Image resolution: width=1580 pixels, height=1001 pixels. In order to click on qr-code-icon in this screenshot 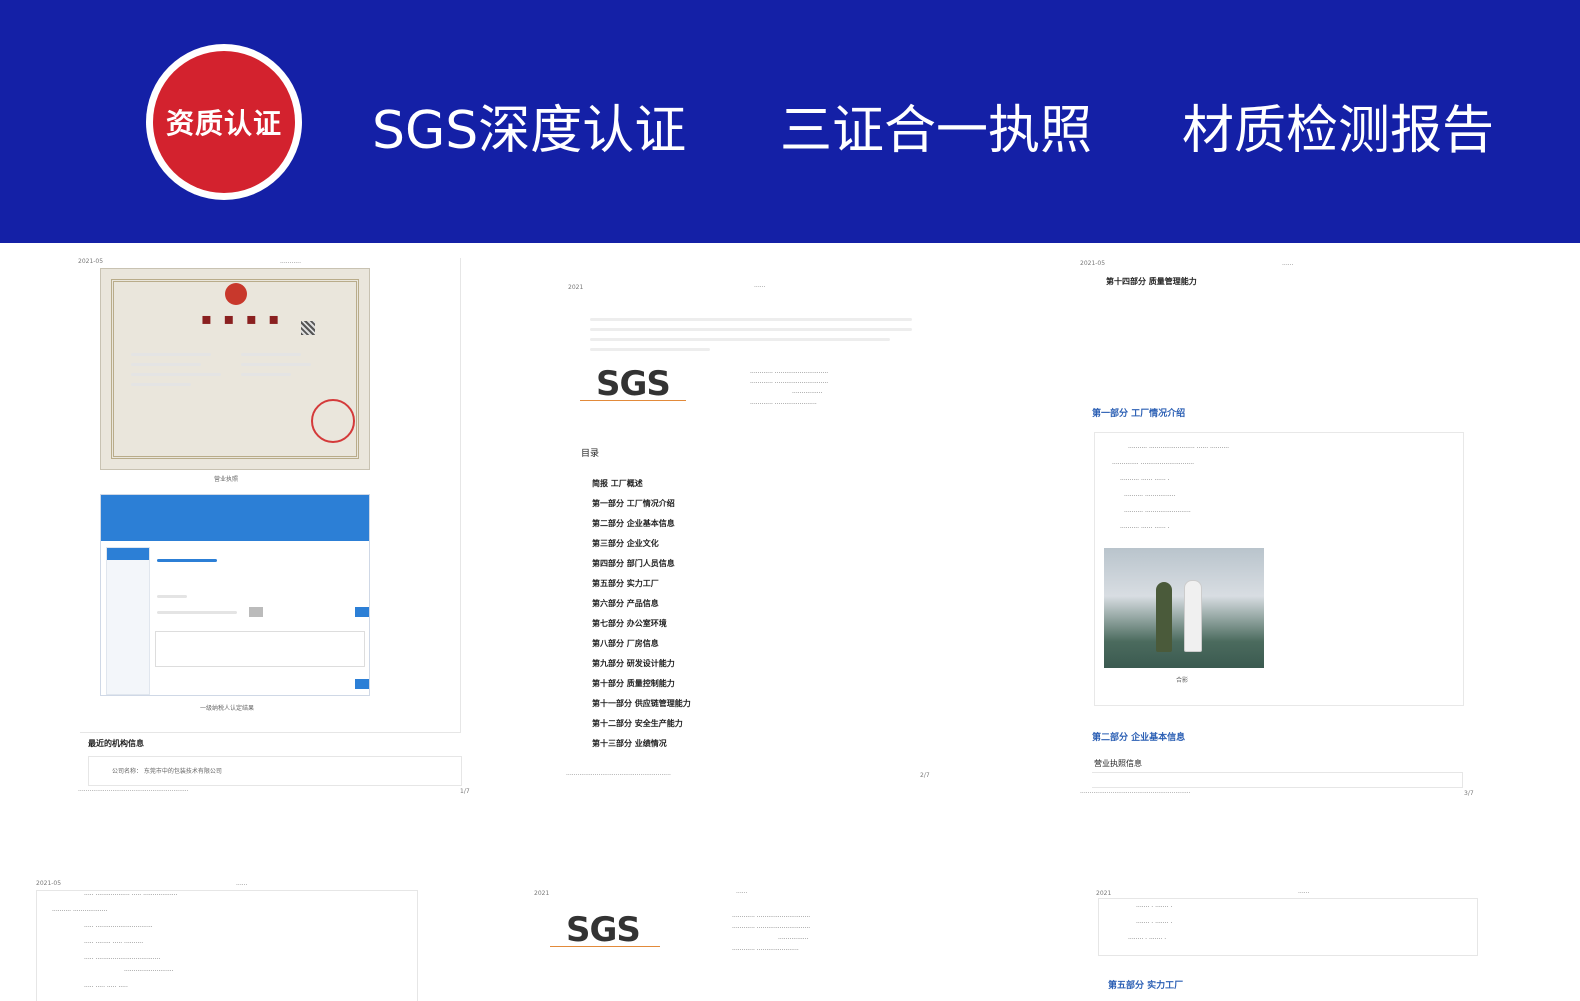, I will do `click(308, 328)`.